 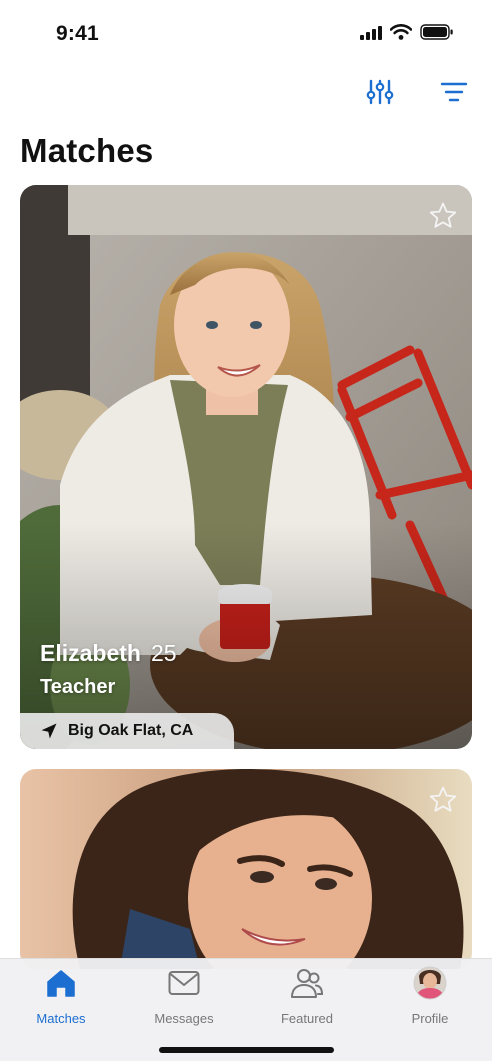 What do you see at coordinates (246, 33) in the screenshot?
I see `status-bar: 9:41` at bounding box center [246, 33].